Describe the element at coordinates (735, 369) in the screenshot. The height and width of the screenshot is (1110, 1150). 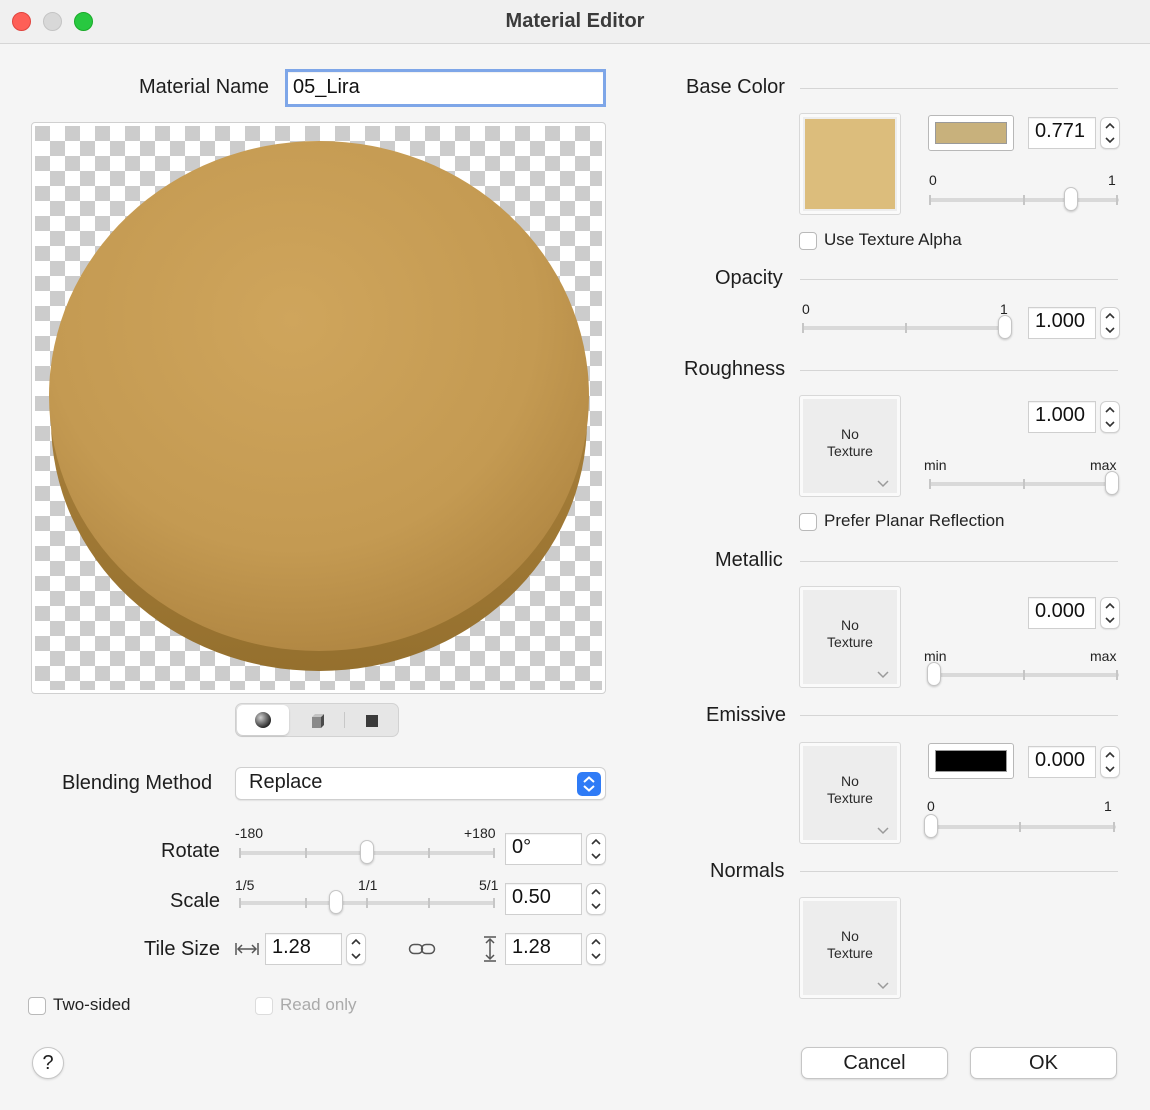
I see `roughness-label: Roughness` at that location.